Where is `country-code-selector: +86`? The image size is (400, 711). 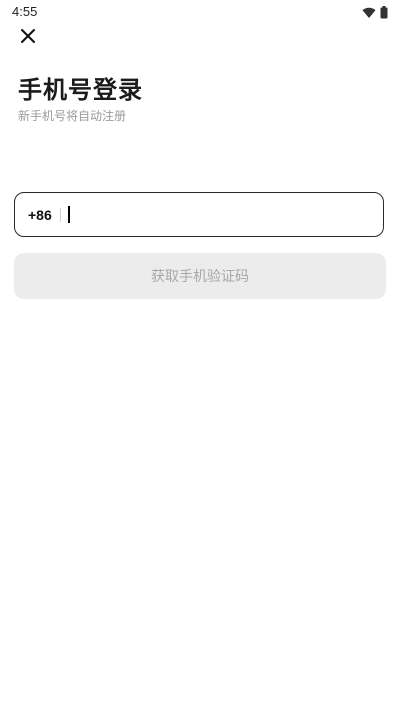 country-code-selector: +86 is located at coordinates (40, 215).